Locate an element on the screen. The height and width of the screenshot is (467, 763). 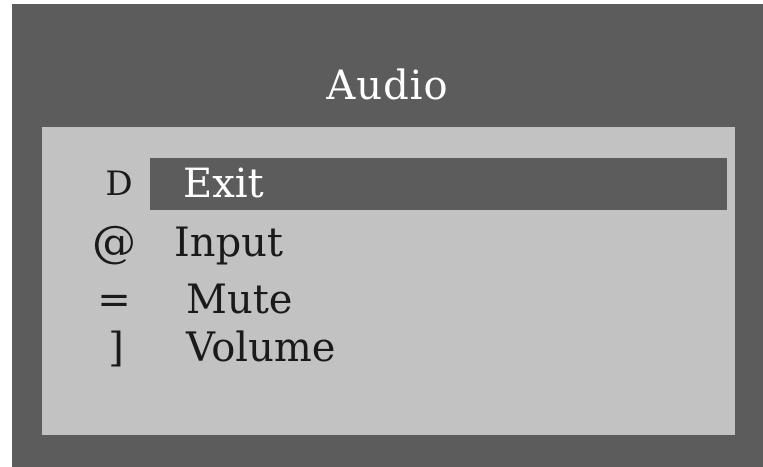
menu-item-exit: D Exit is located at coordinates (388, 184).